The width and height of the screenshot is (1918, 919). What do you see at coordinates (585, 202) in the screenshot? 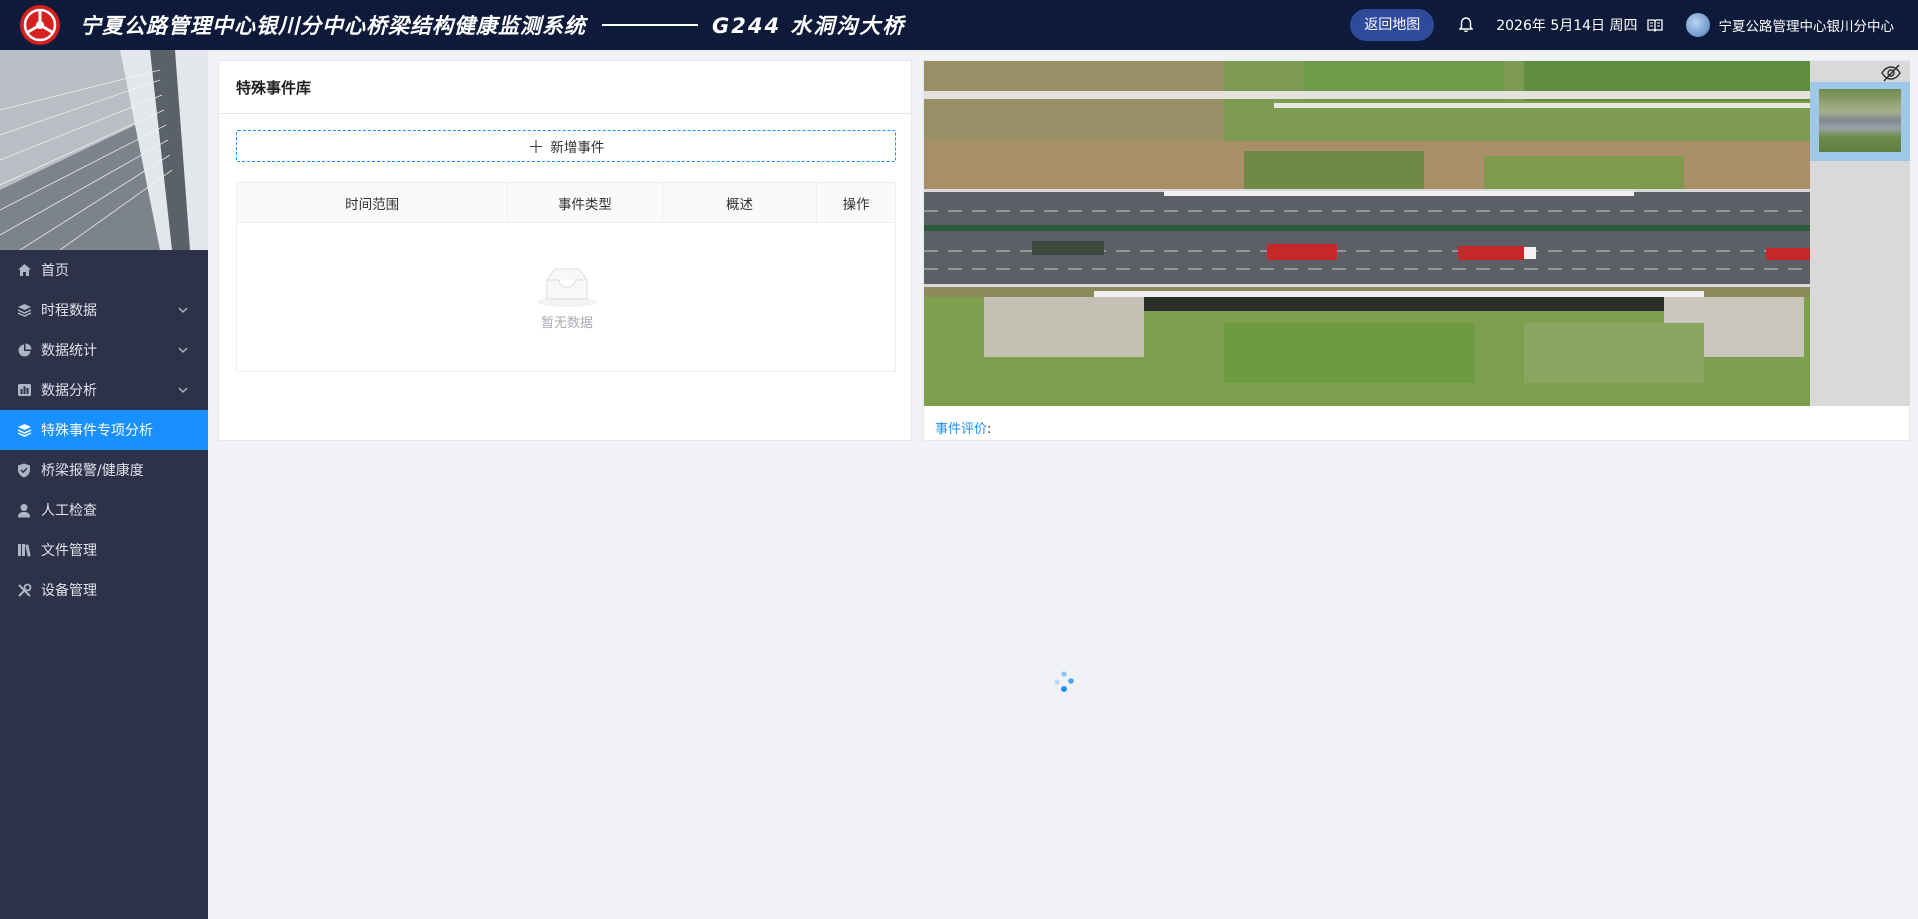
I see `column-header-event-type: 事件类型` at bounding box center [585, 202].